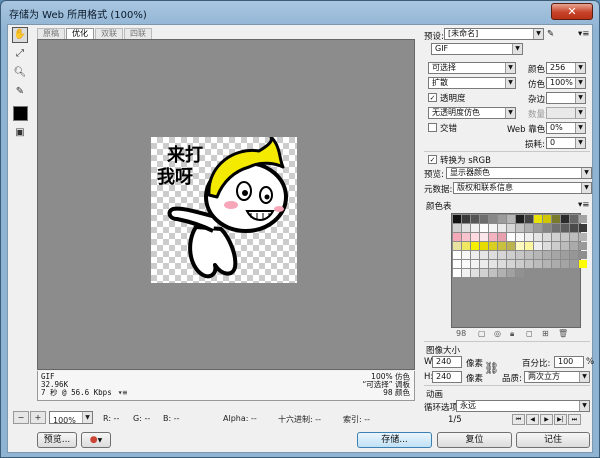  I want to click on eyedropper-tool-icon: ✎, so click(20, 92).